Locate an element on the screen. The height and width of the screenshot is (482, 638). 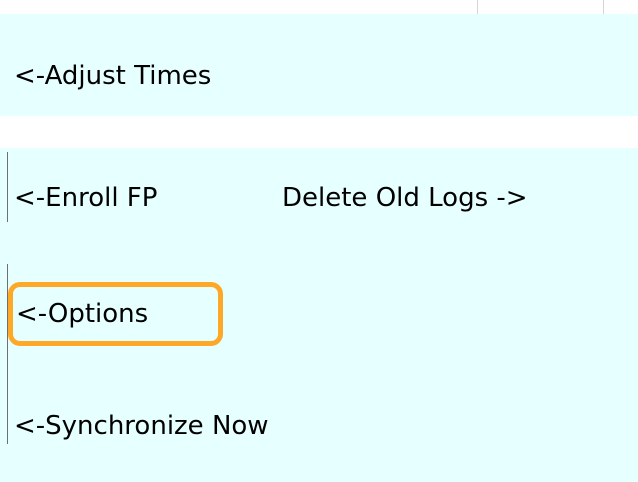
top-strip is located at coordinates (319, 7).